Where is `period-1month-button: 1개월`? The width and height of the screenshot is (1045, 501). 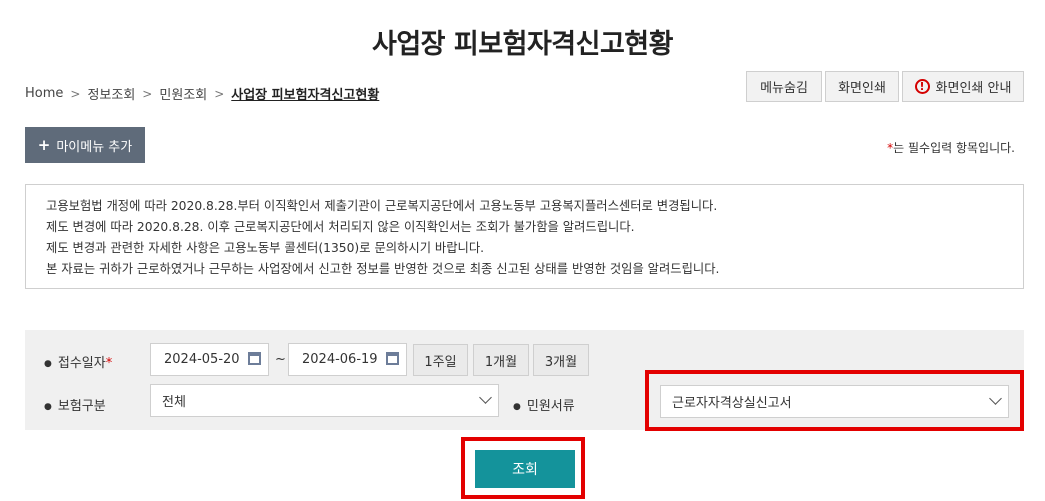 period-1month-button: 1개월 is located at coordinates (501, 360).